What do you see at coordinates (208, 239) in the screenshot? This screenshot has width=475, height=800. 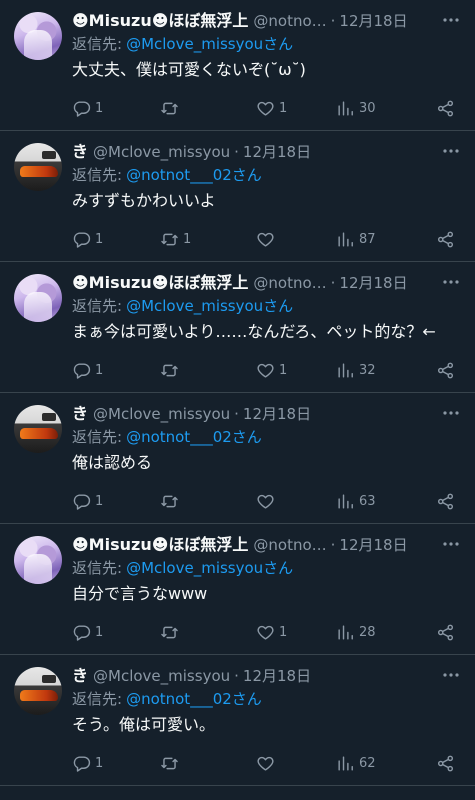 I see `retweet-button: 1` at bounding box center [208, 239].